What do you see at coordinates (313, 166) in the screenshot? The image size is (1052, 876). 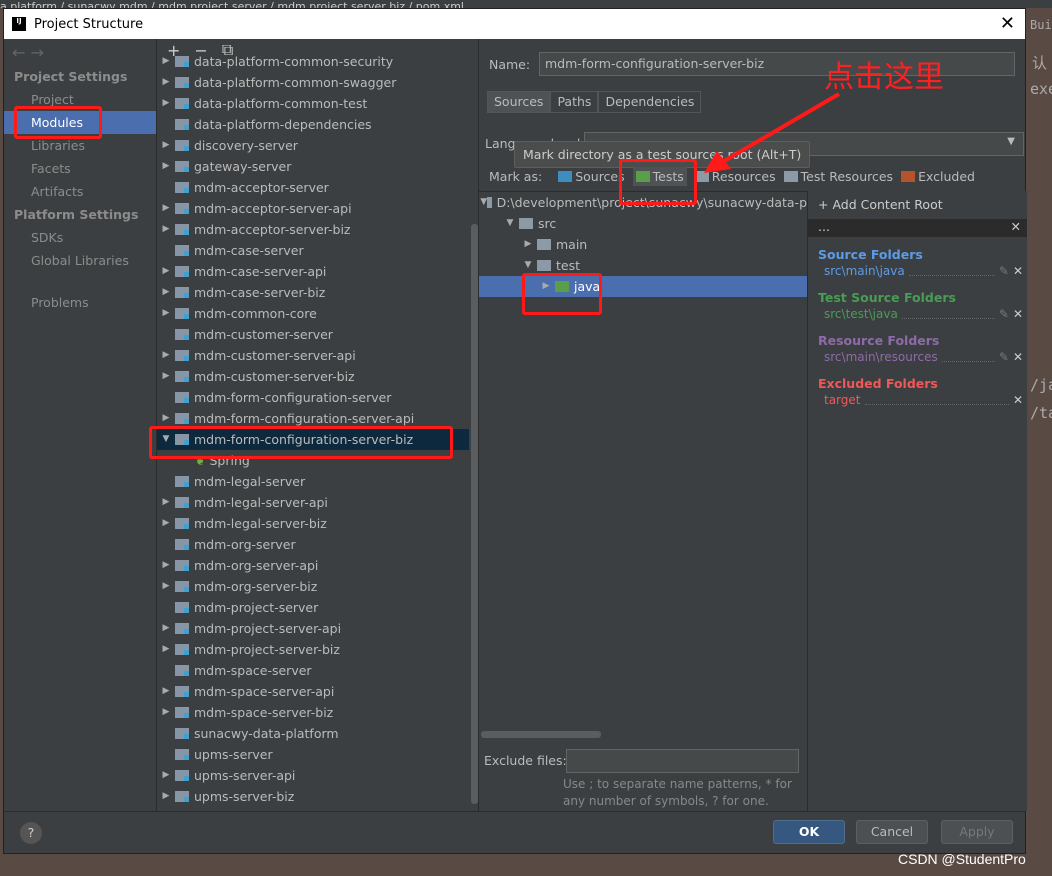 I see `module-row: ▶ gateway-server` at bounding box center [313, 166].